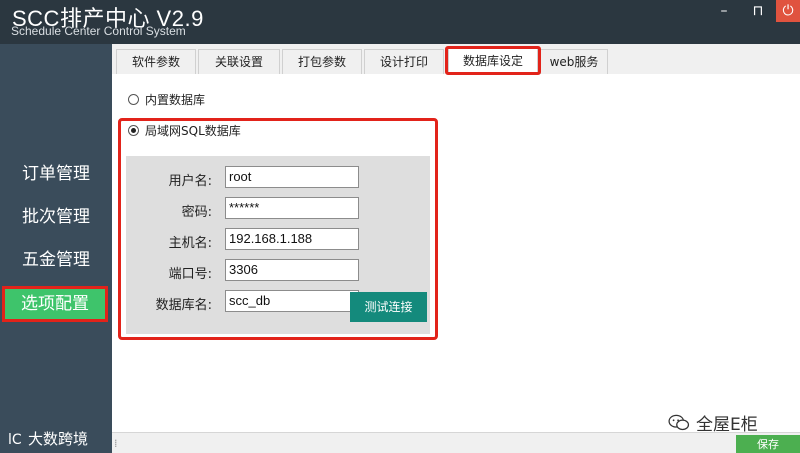  I want to click on brand-logo: lC 大数跨境, so click(48, 438).